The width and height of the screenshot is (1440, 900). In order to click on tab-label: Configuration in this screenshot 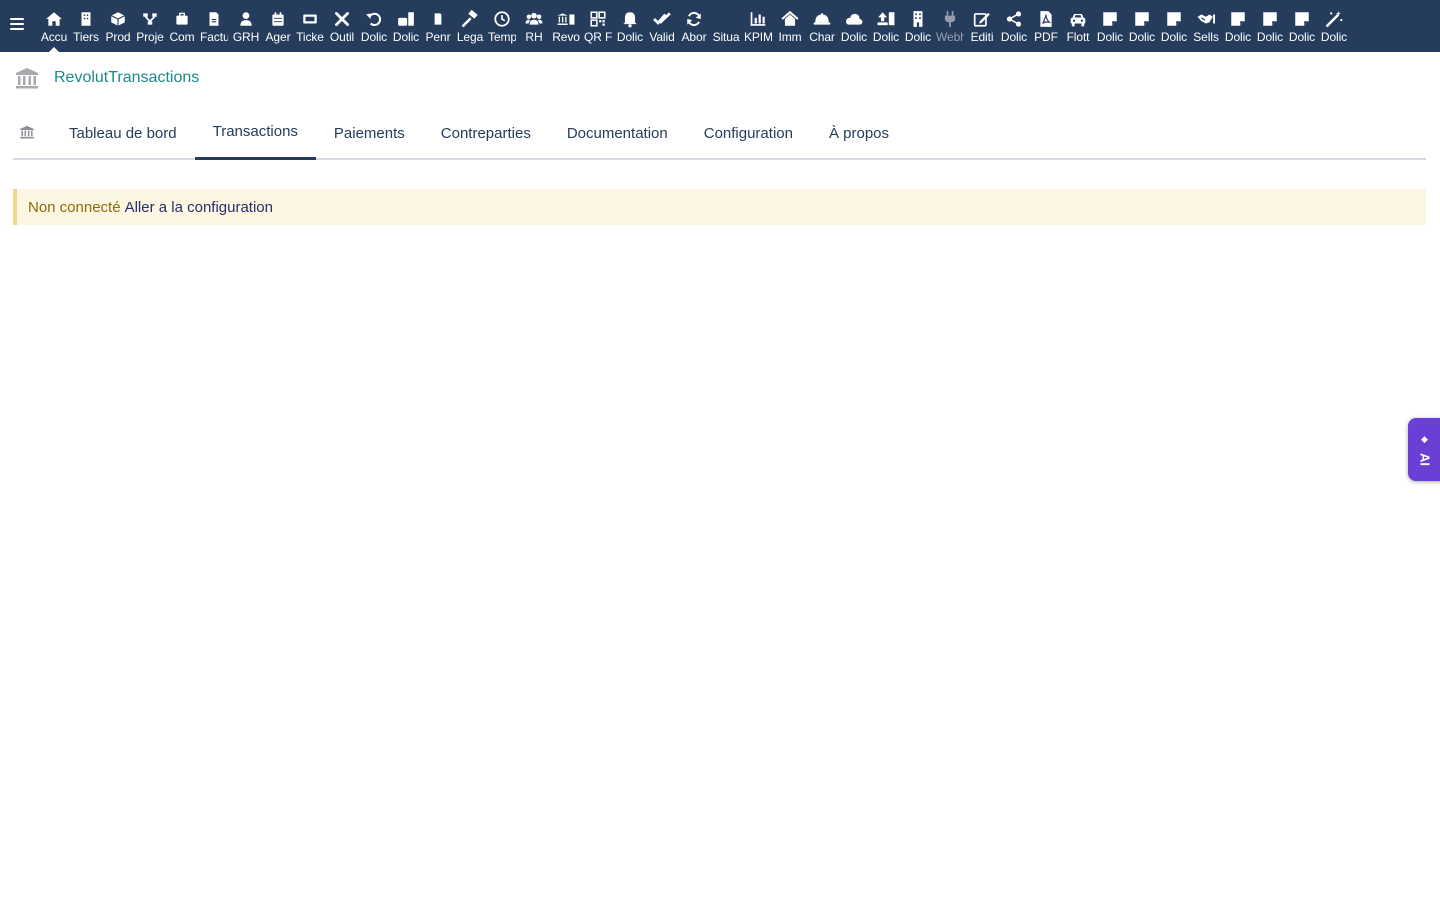, I will do `click(748, 133)`.